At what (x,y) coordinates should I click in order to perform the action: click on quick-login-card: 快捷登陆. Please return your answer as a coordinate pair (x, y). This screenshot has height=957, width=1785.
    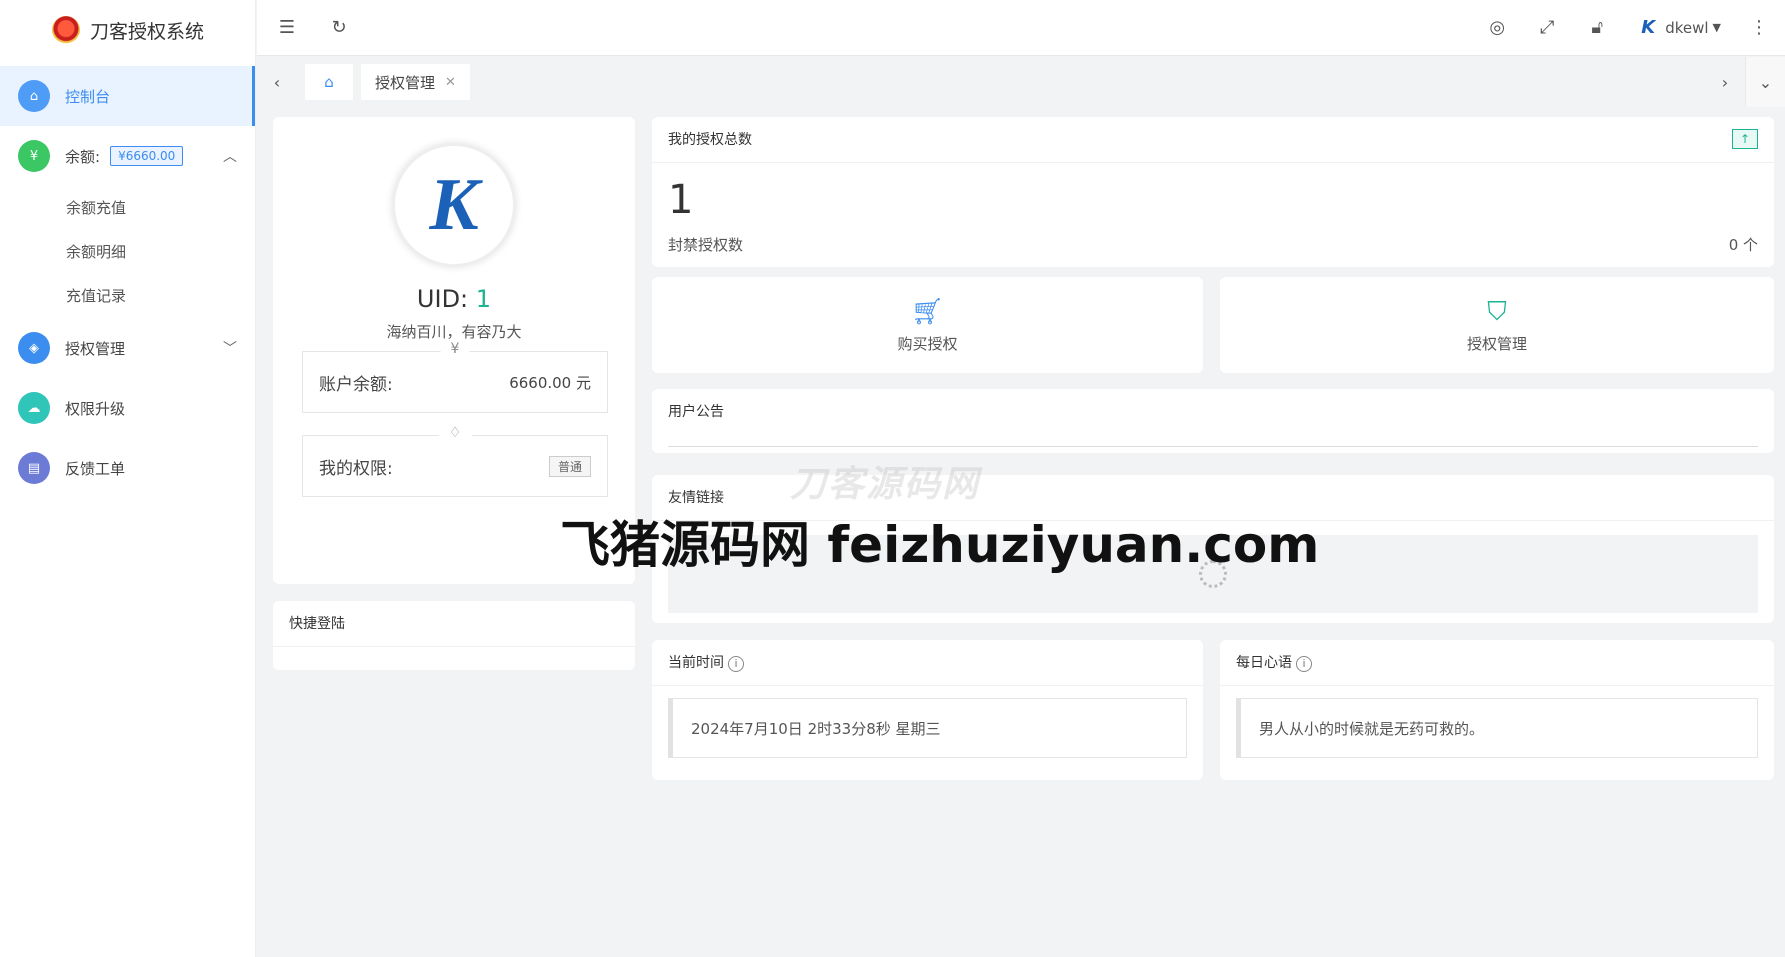
    Looking at the image, I should click on (454, 635).